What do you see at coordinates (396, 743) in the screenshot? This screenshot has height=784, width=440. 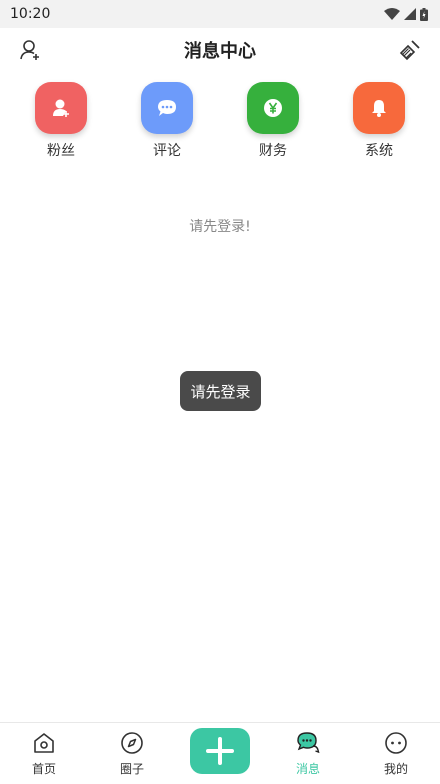 I see `profile-icon` at bounding box center [396, 743].